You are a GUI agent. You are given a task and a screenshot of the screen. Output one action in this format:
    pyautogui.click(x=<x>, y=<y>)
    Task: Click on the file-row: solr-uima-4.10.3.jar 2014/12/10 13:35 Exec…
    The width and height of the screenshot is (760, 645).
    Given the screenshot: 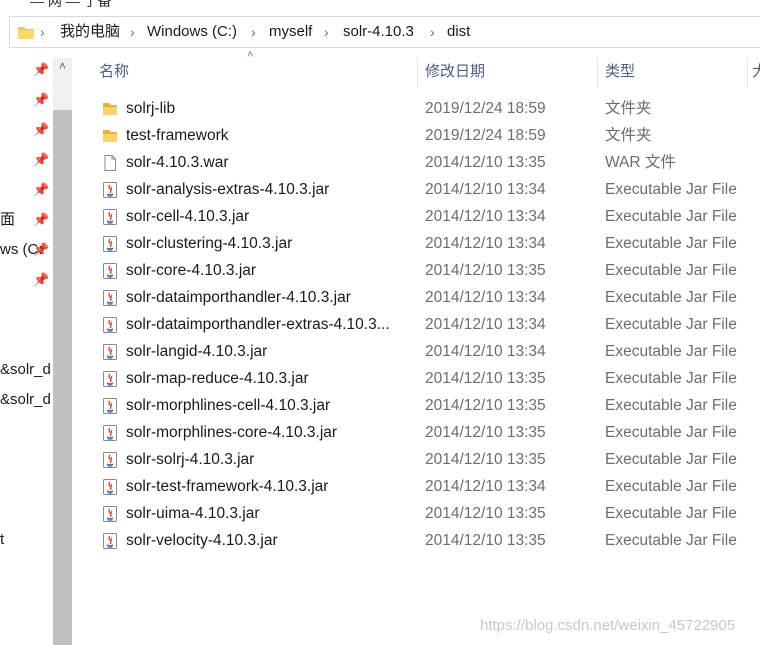 What is the action you would take?
    pyautogui.click(x=428, y=514)
    